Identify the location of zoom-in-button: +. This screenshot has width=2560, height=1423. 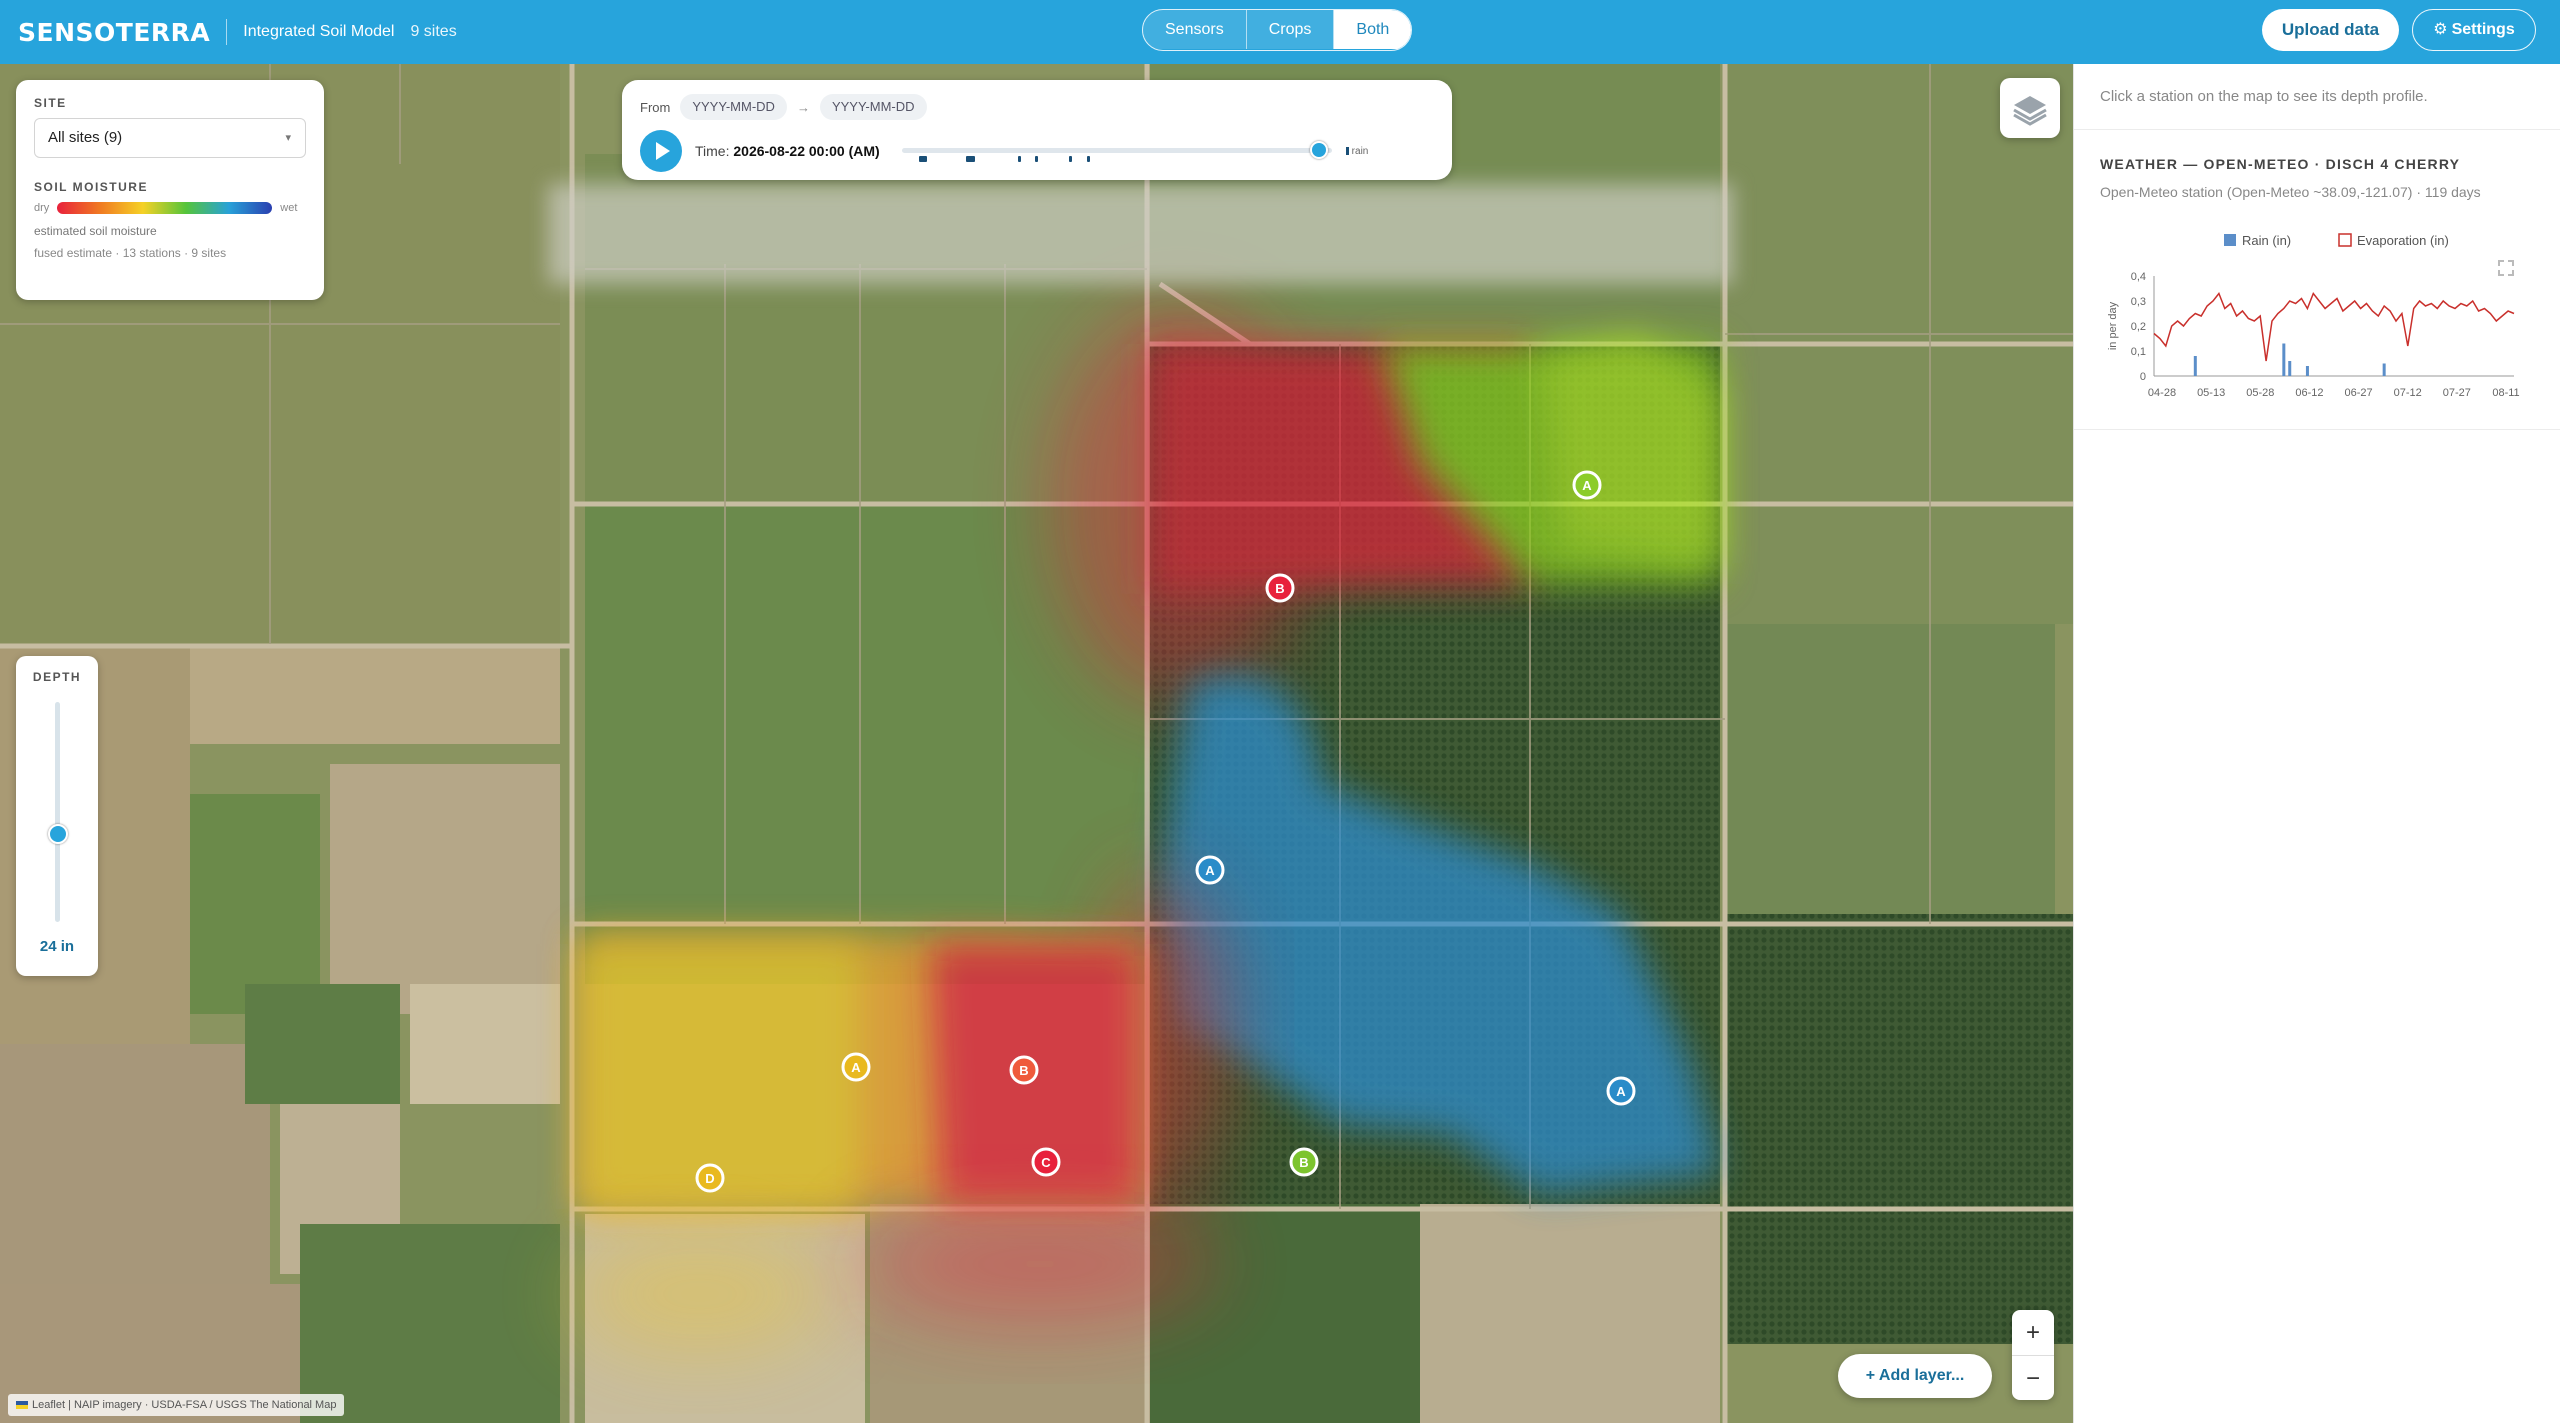
(2033, 1332).